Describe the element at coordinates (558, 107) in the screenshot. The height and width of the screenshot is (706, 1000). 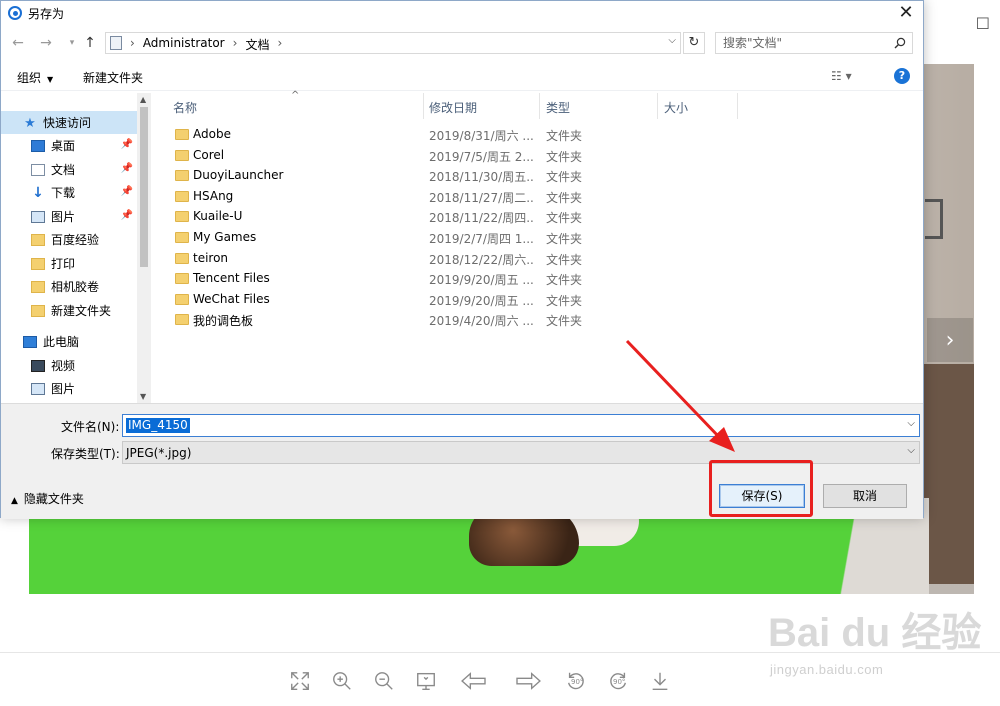
I see `column-type: 类型` at that location.